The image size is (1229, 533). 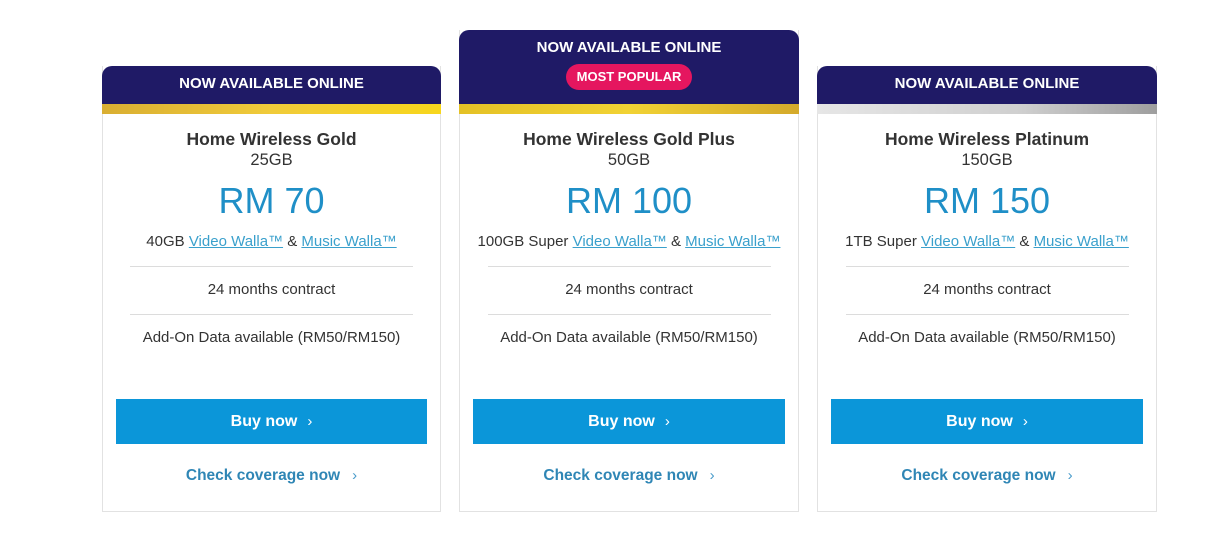 I want to click on plan-price: RM 150, so click(x=987, y=200).